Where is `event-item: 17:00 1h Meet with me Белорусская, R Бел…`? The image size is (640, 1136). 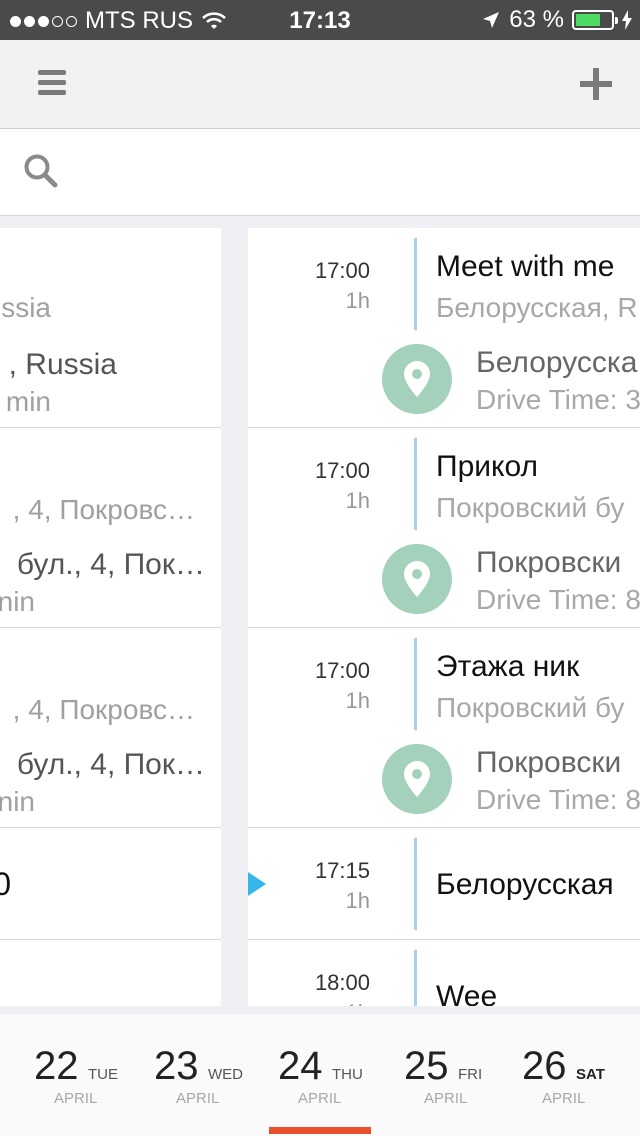 event-item: 17:00 1h Meet with me Белорусская, R Бел… is located at coordinates (444, 328).